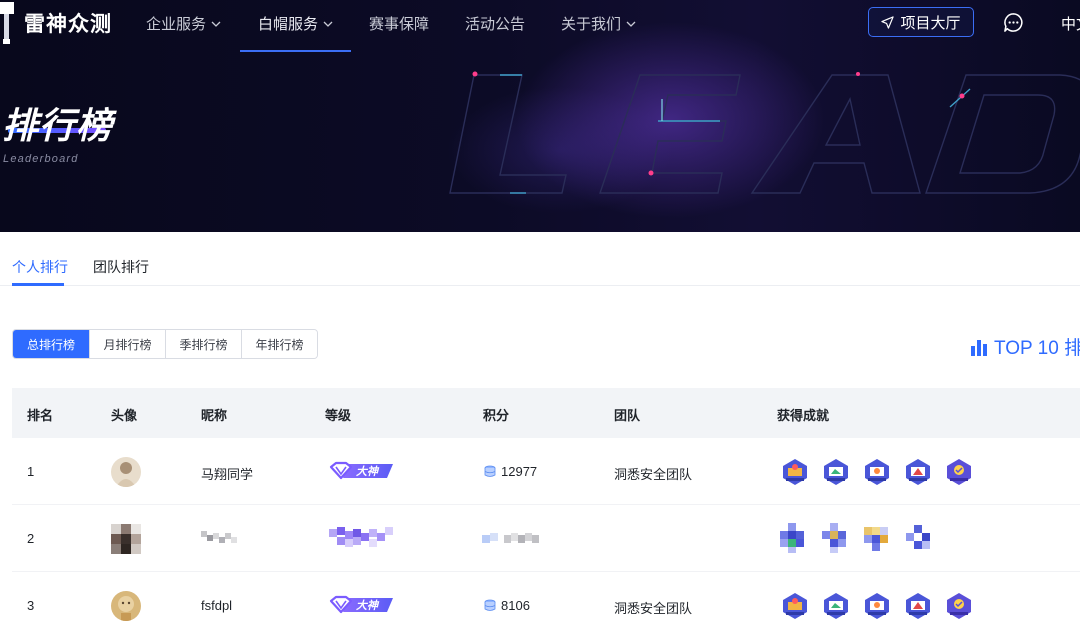  Describe the element at coordinates (361, 537) in the screenshot. I see `level-badge` at that location.